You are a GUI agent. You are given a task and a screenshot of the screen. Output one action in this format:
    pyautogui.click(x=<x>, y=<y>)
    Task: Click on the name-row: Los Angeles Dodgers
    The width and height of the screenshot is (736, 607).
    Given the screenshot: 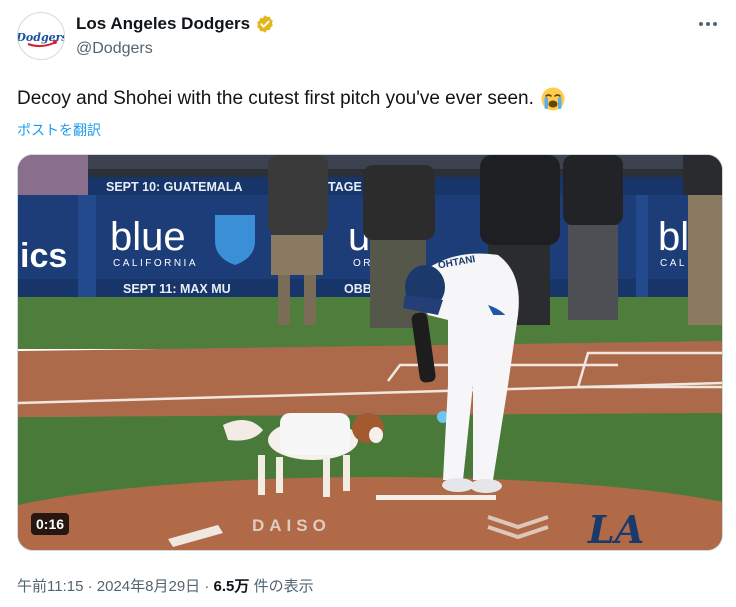 What is the action you would take?
    pyautogui.click(x=175, y=24)
    